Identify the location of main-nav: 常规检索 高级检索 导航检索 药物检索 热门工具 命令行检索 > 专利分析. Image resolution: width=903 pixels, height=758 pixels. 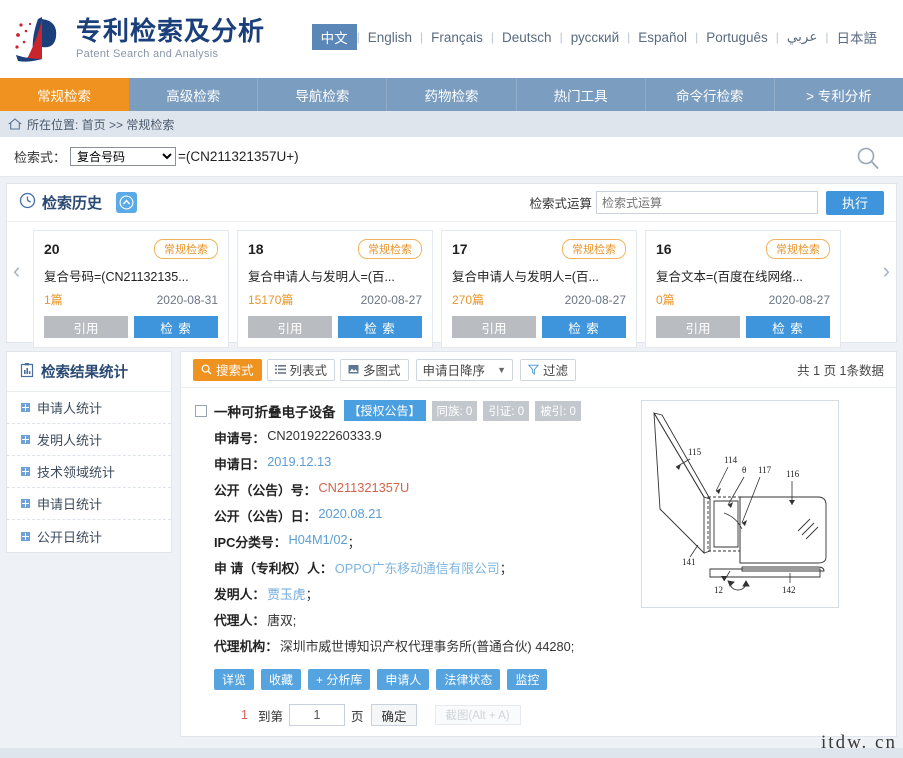
(451, 94).